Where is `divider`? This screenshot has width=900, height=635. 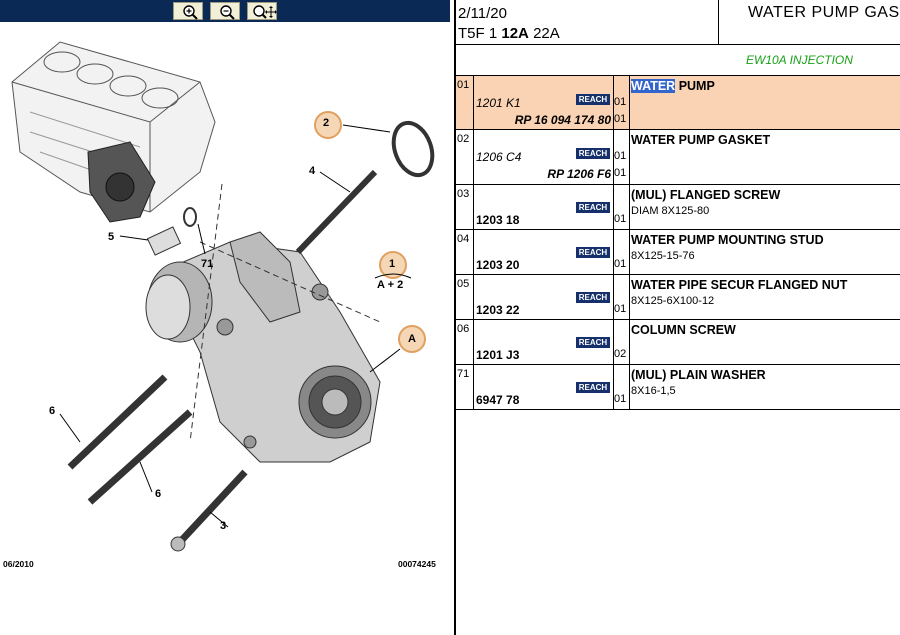 divider is located at coordinates (678, 44).